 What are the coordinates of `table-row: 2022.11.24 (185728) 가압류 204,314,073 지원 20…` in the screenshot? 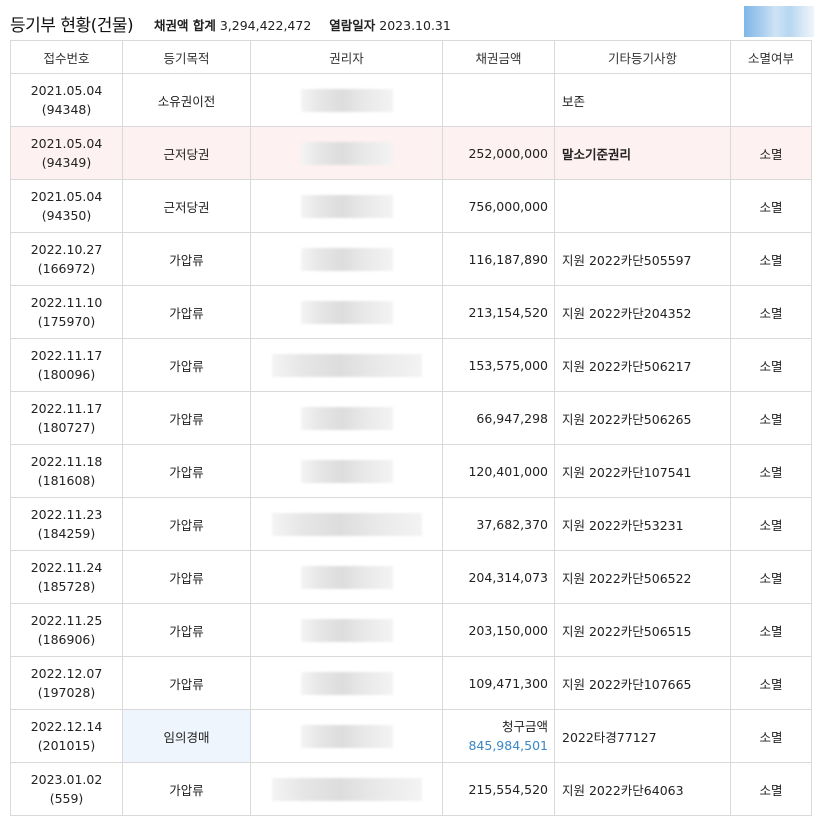 It's located at (411, 577).